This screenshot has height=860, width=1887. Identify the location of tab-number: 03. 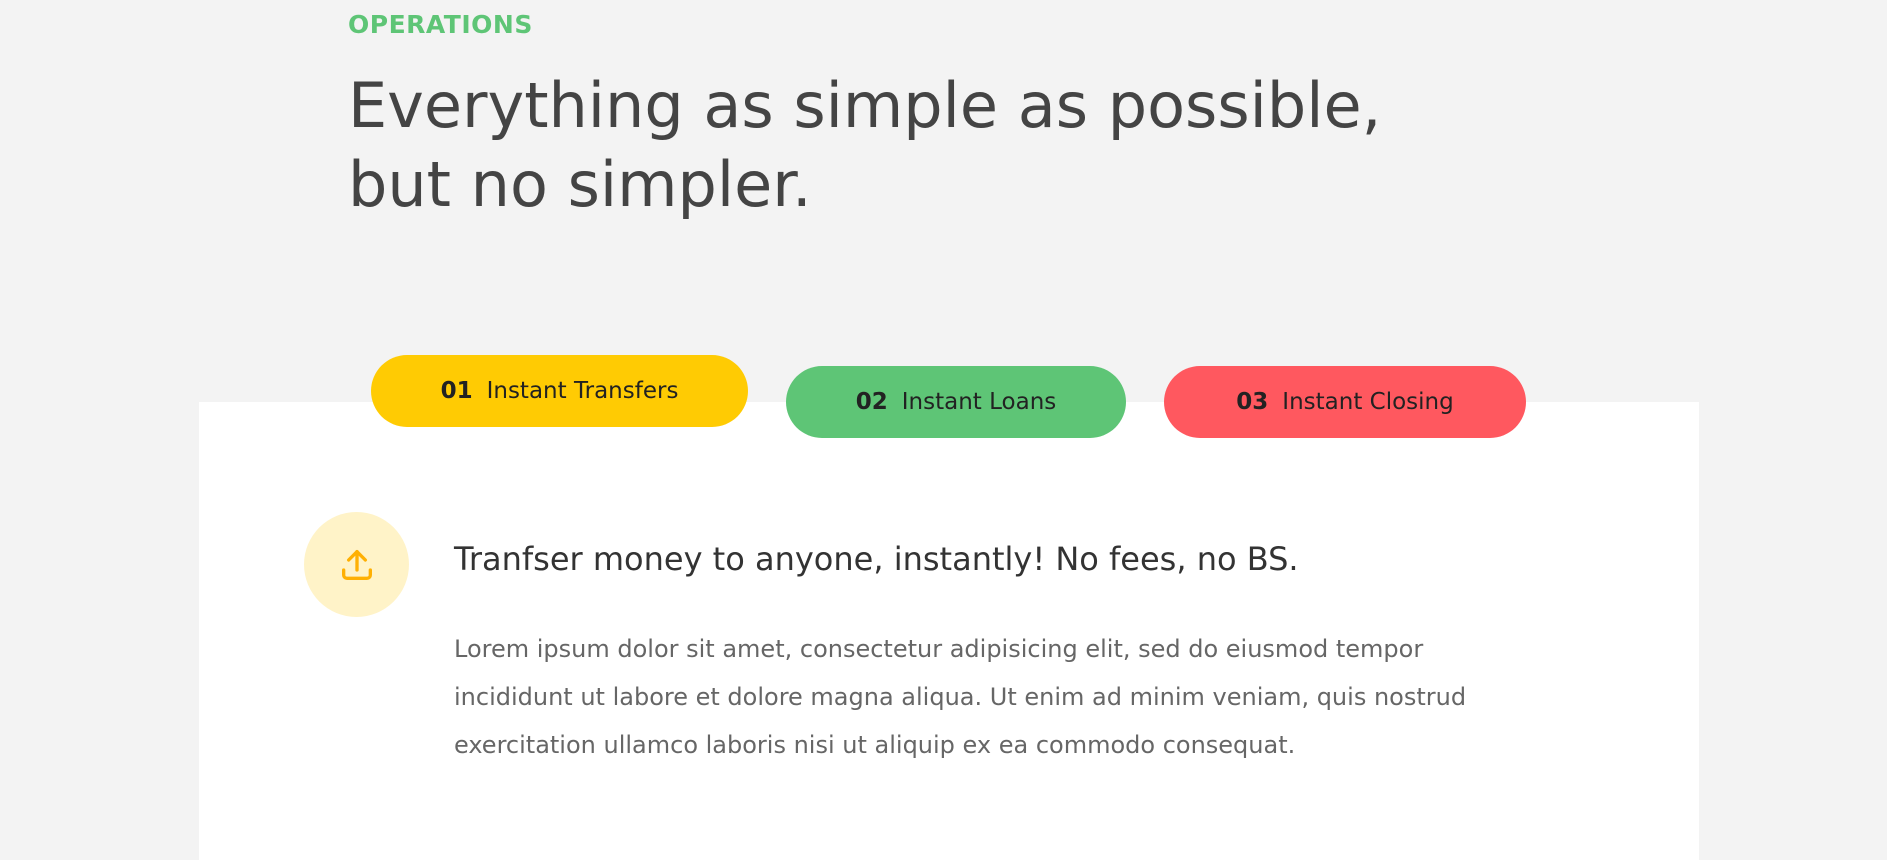
(1252, 402).